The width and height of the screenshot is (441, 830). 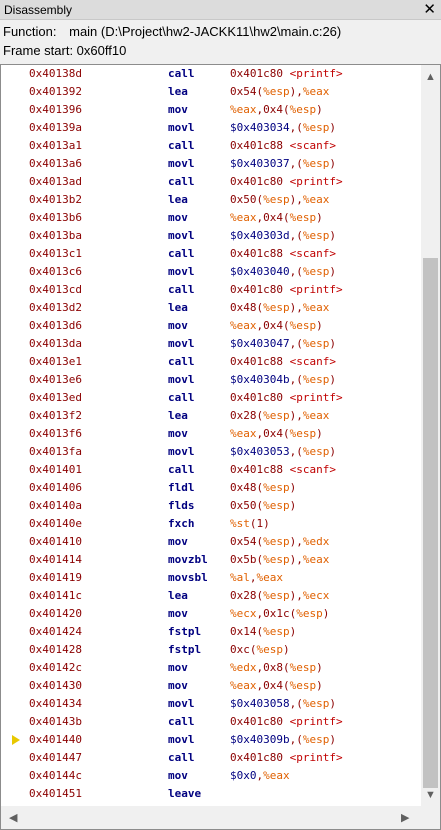 What do you see at coordinates (55, 127) in the screenshot?
I see `instruction-address: 0x40139a` at bounding box center [55, 127].